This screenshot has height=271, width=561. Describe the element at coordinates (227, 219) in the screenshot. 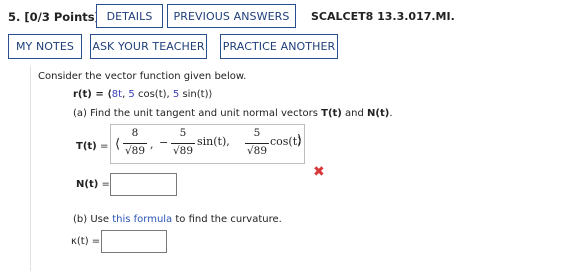

I see `part-b-suffix: to find the curvature.` at that location.